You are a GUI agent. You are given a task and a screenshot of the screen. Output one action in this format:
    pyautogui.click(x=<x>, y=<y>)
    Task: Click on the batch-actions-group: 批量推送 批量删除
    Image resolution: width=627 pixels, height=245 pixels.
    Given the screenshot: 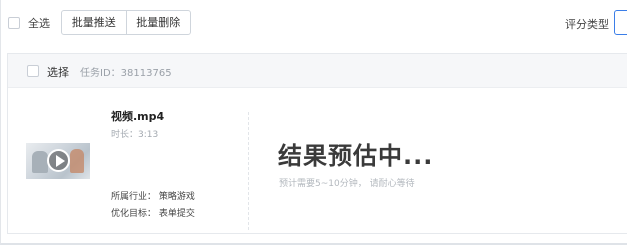 What is the action you would take?
    pyautogui.click(x=126, y=22)
    